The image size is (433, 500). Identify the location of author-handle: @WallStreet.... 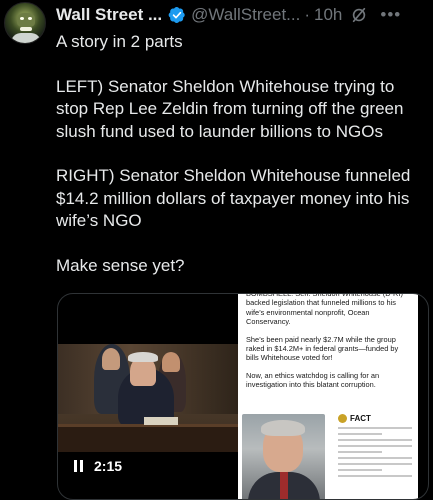
(245, 15).